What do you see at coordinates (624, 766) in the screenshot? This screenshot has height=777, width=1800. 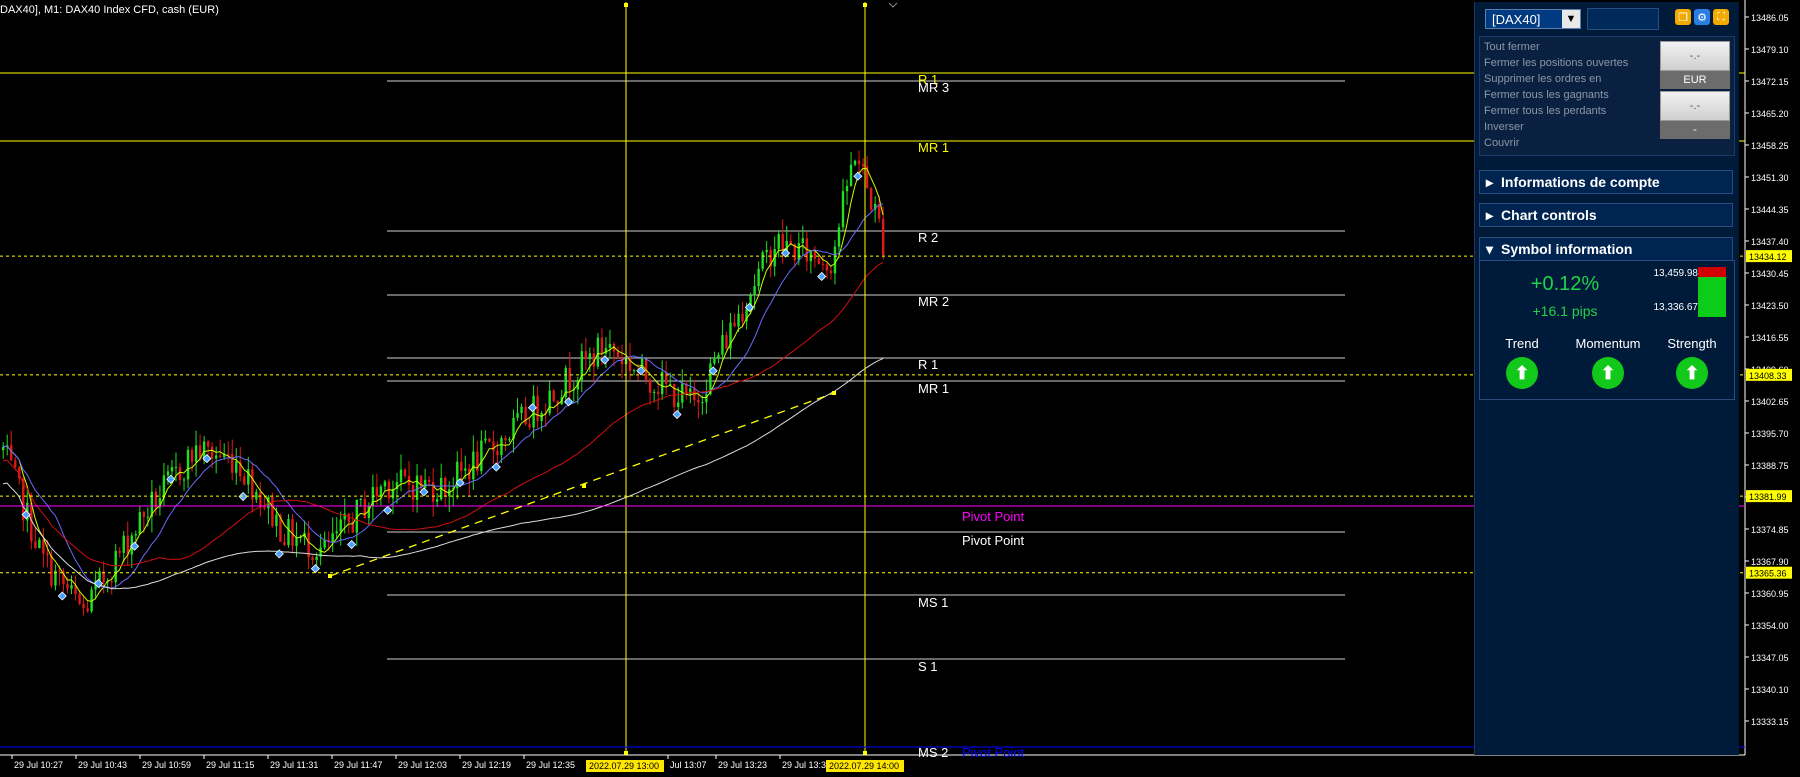 I see `time-highlight-label: 2022.07.29 13:00` at bounding box center [624, 766].